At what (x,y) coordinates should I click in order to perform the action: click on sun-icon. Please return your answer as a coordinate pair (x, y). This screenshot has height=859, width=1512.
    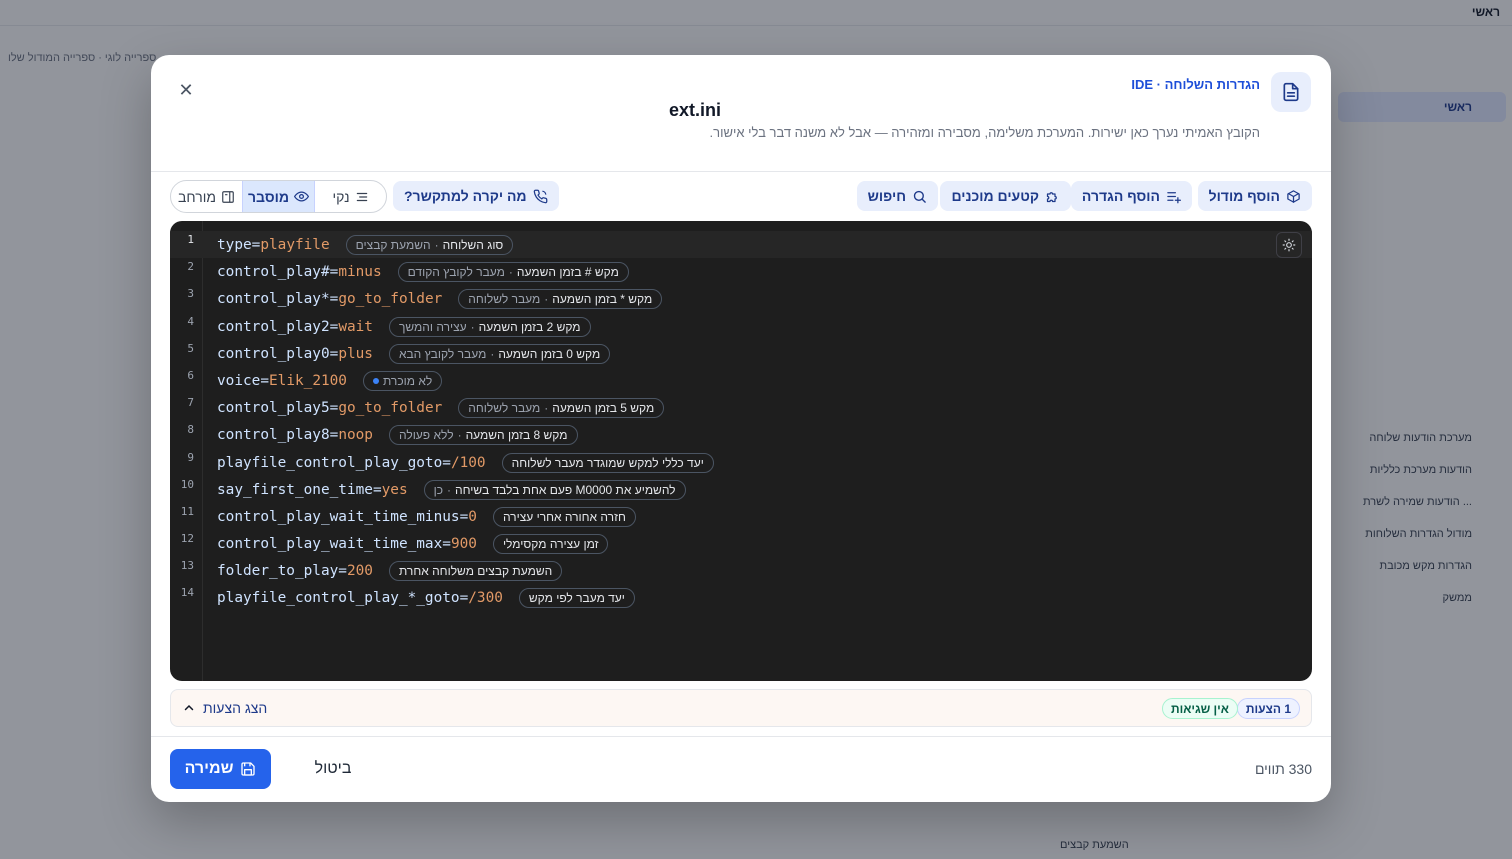
    Looking at the image, I should click on (1289, 245).